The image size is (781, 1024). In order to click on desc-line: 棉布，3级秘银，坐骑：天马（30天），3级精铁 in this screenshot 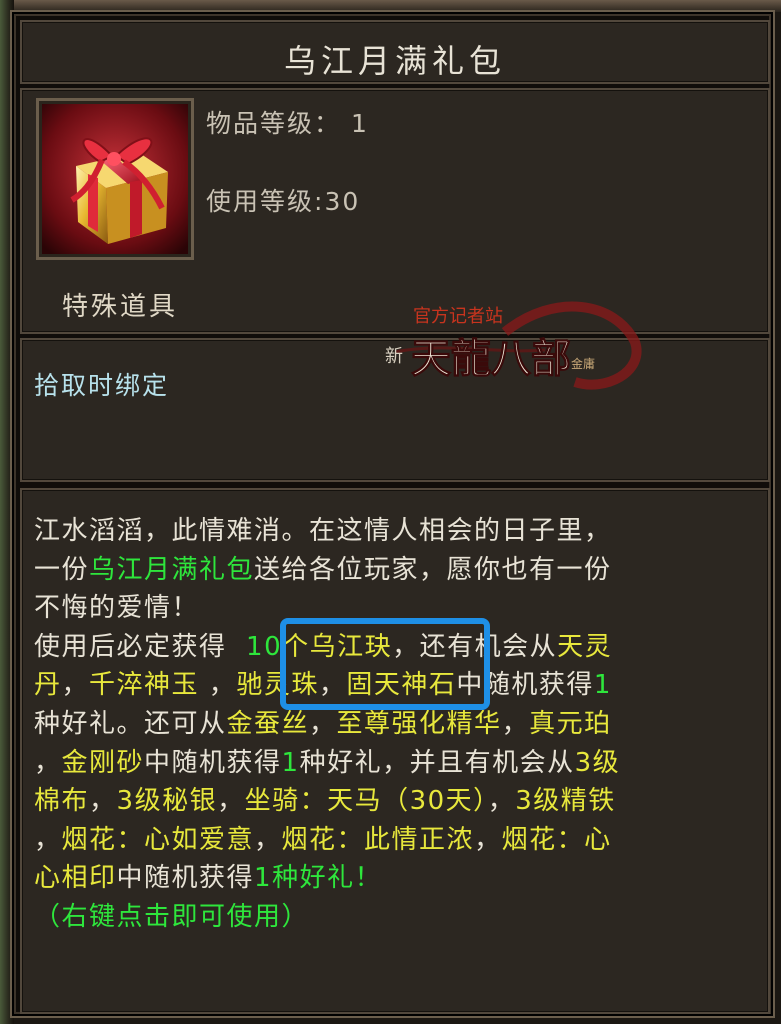, I will do `click(386, 801)`.